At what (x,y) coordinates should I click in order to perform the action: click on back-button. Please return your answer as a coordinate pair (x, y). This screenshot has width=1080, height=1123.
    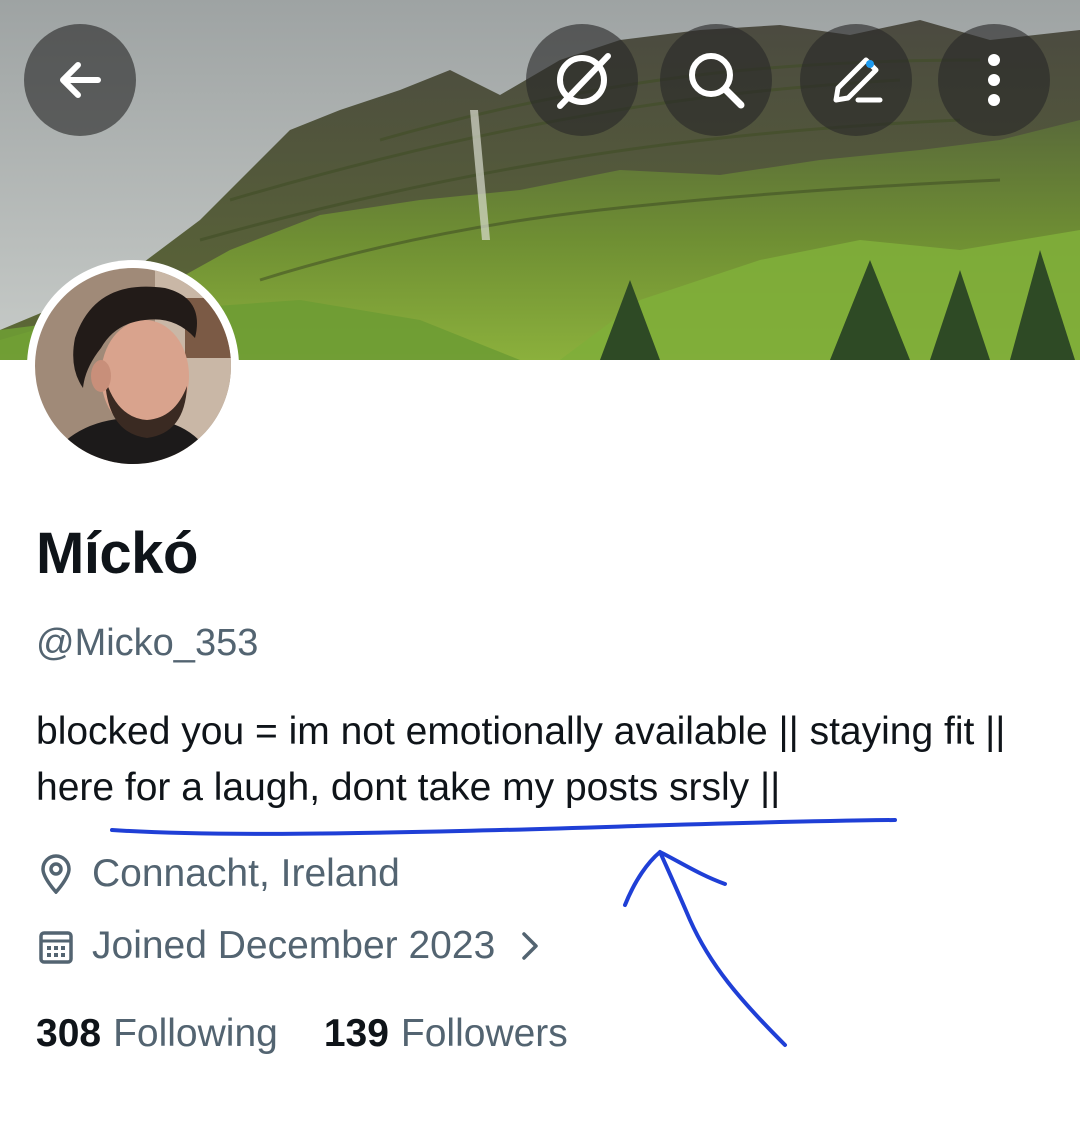
    Looking at the image, I should click on (80, 80).